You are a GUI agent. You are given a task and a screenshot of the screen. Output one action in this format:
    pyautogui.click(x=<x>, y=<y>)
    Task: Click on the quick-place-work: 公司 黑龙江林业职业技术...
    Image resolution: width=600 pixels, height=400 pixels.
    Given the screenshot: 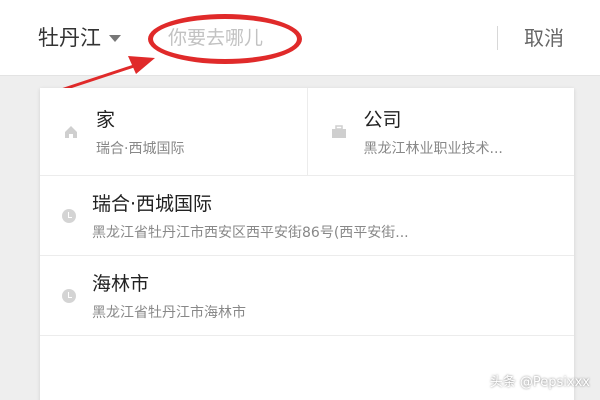 What is the action you would take?
    pyautogui.click(x=440, y=131)
    